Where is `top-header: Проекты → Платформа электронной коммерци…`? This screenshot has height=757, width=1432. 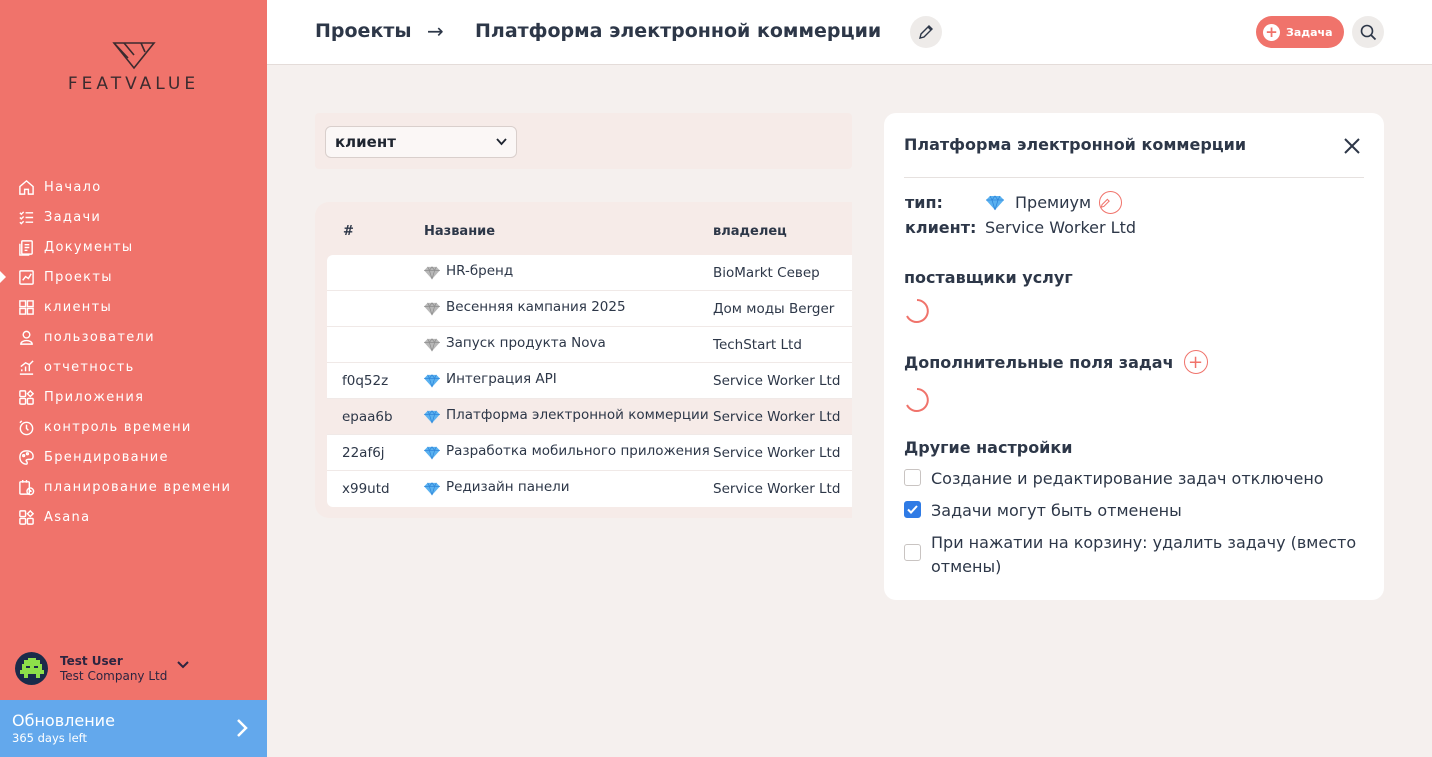 top-header: Проекты → Платформа электронной коммерци… is located at coordinates (849, 32).